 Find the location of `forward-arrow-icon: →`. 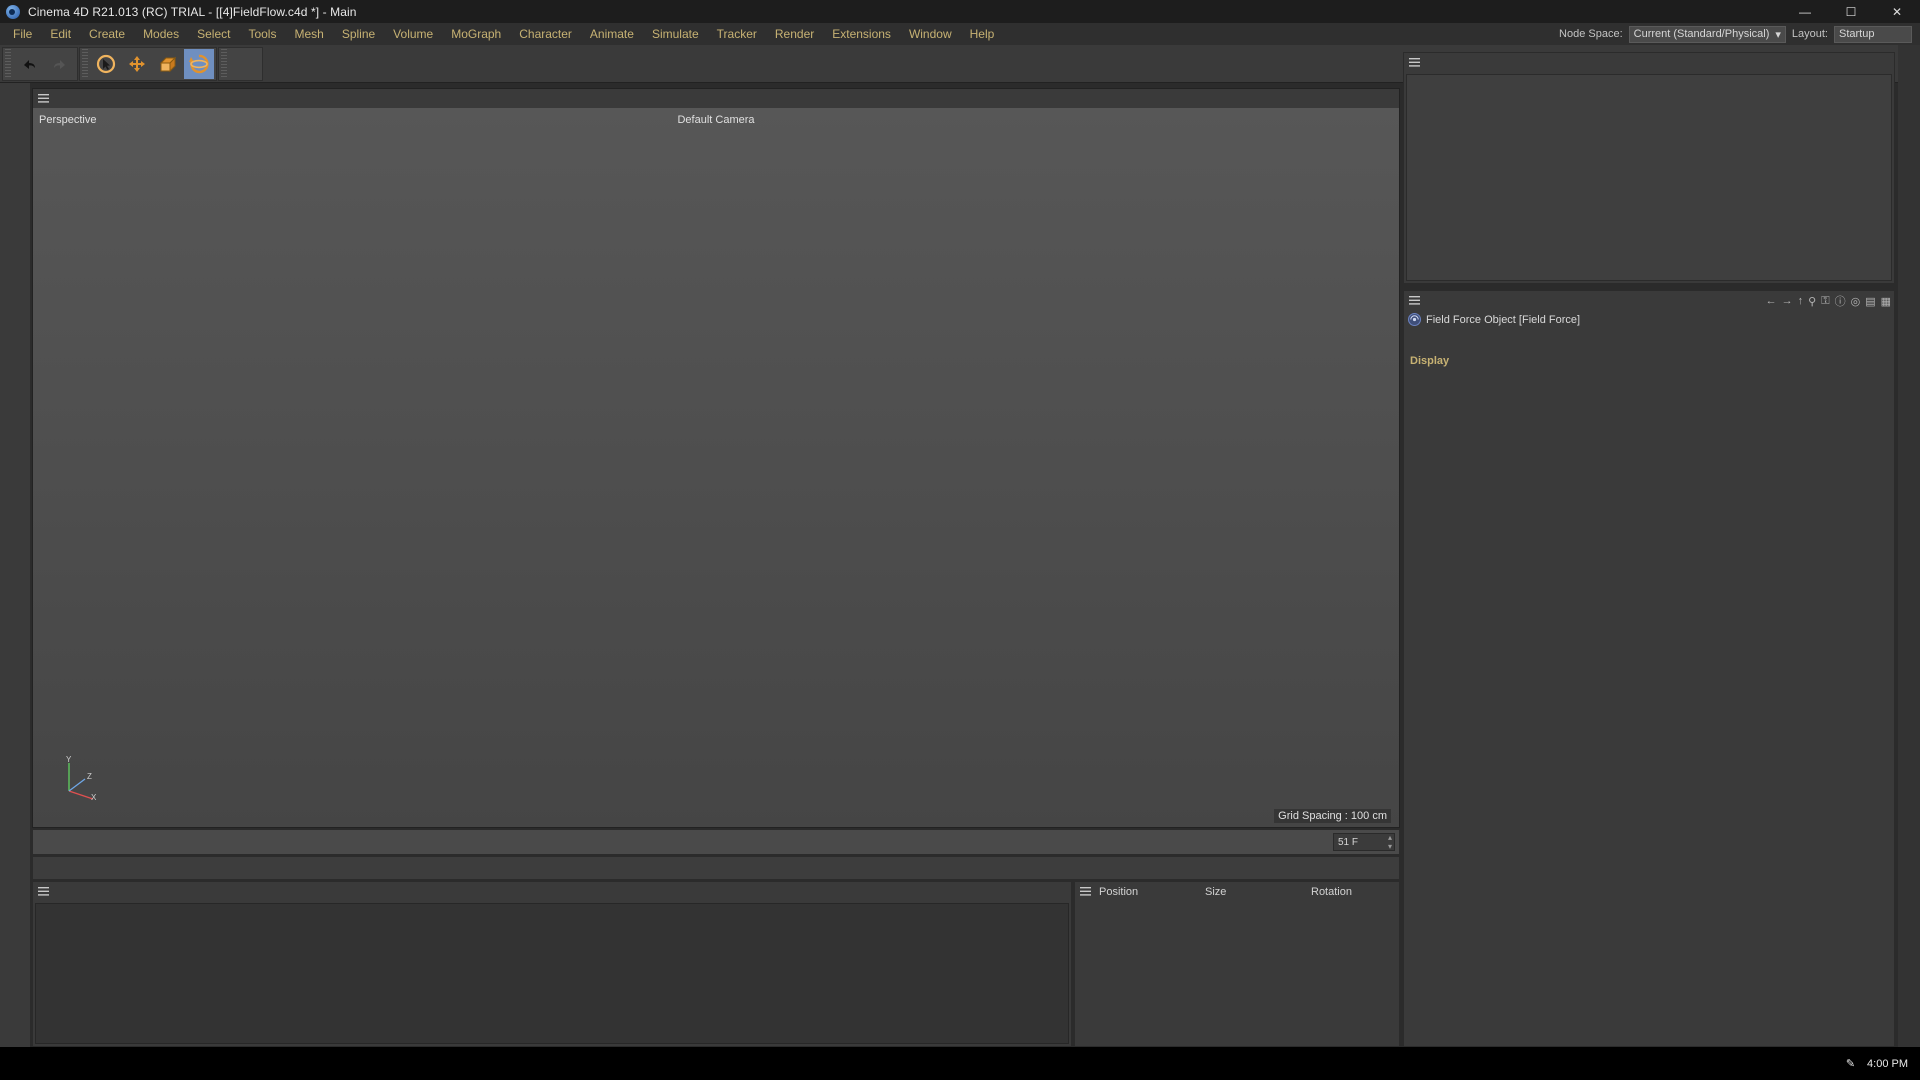

forward-arrow-icon: → is located at coordinates (1787, 301).